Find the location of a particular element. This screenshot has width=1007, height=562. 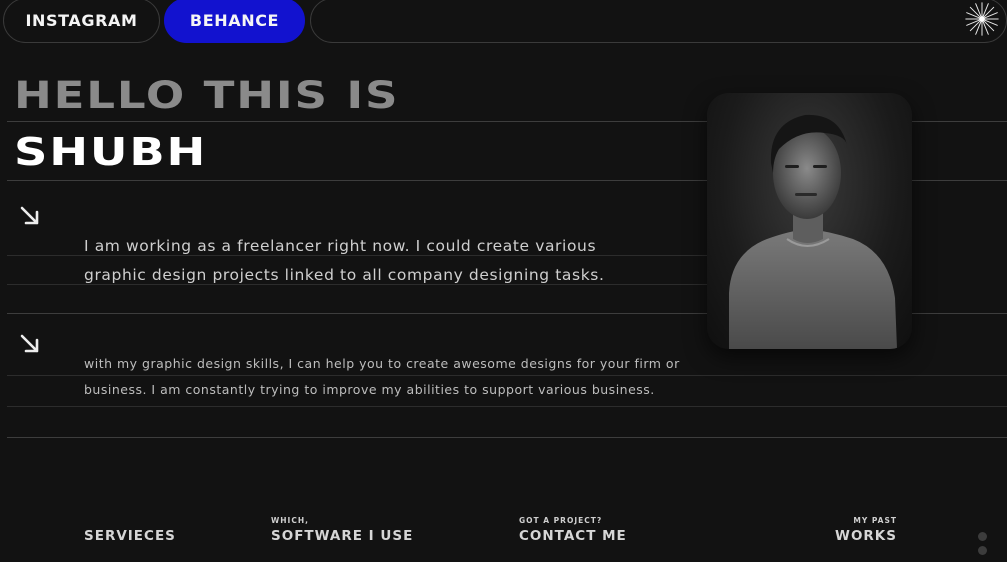

top-nav-bar is located at coordinates (658, 21).